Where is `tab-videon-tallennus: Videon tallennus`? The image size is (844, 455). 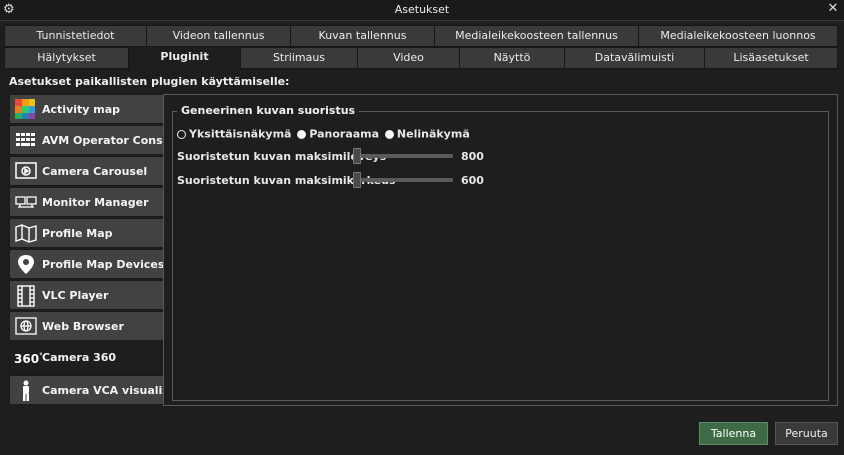
tab-videon-tallennus: Videon tallennus is located at coordinates (218, 36).